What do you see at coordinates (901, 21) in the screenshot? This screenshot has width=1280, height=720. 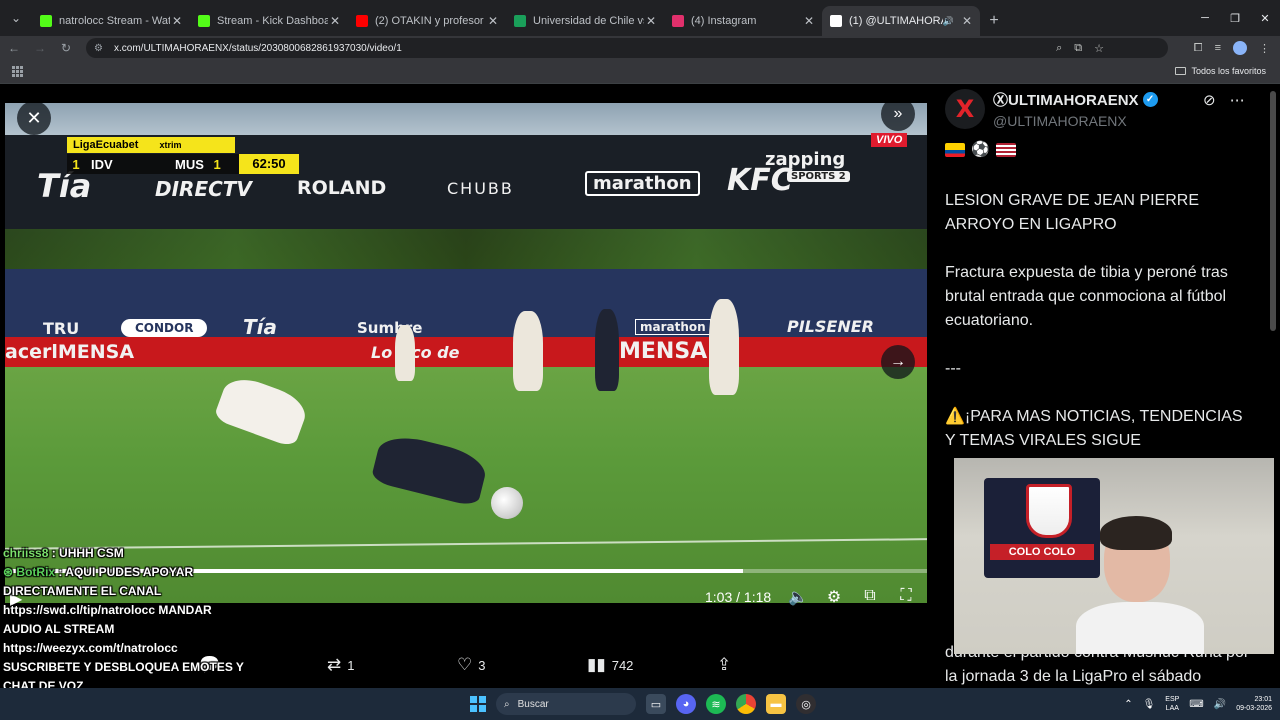 I see `browser-tab: (1) @ULTIMAHORAENX en🔊 ✕` at bounding box center [901, 21].